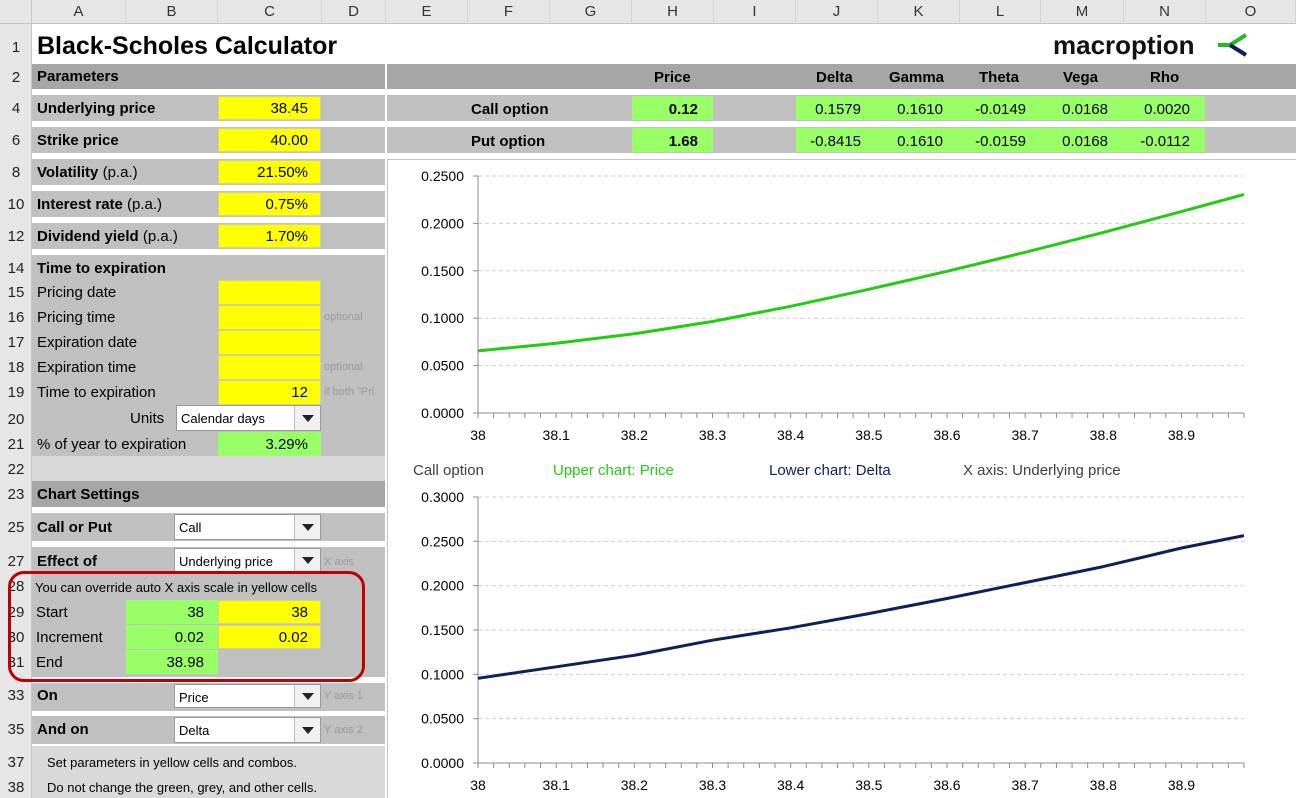 The image size is (1296, 798). What do you see at coordinates (683, 109) in the screenshot?
I see `call-price-value: 0.12` at bounding box center [683, 109].